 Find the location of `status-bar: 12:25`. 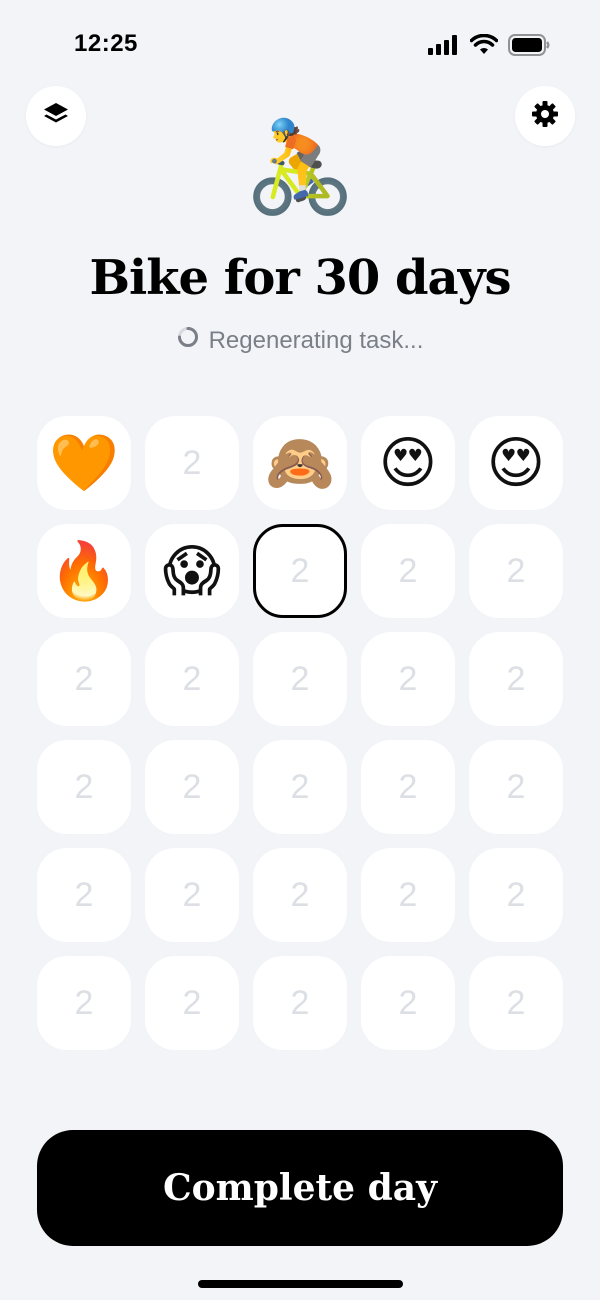

status-bar: 12:25 is located at coordinates (300, 45).